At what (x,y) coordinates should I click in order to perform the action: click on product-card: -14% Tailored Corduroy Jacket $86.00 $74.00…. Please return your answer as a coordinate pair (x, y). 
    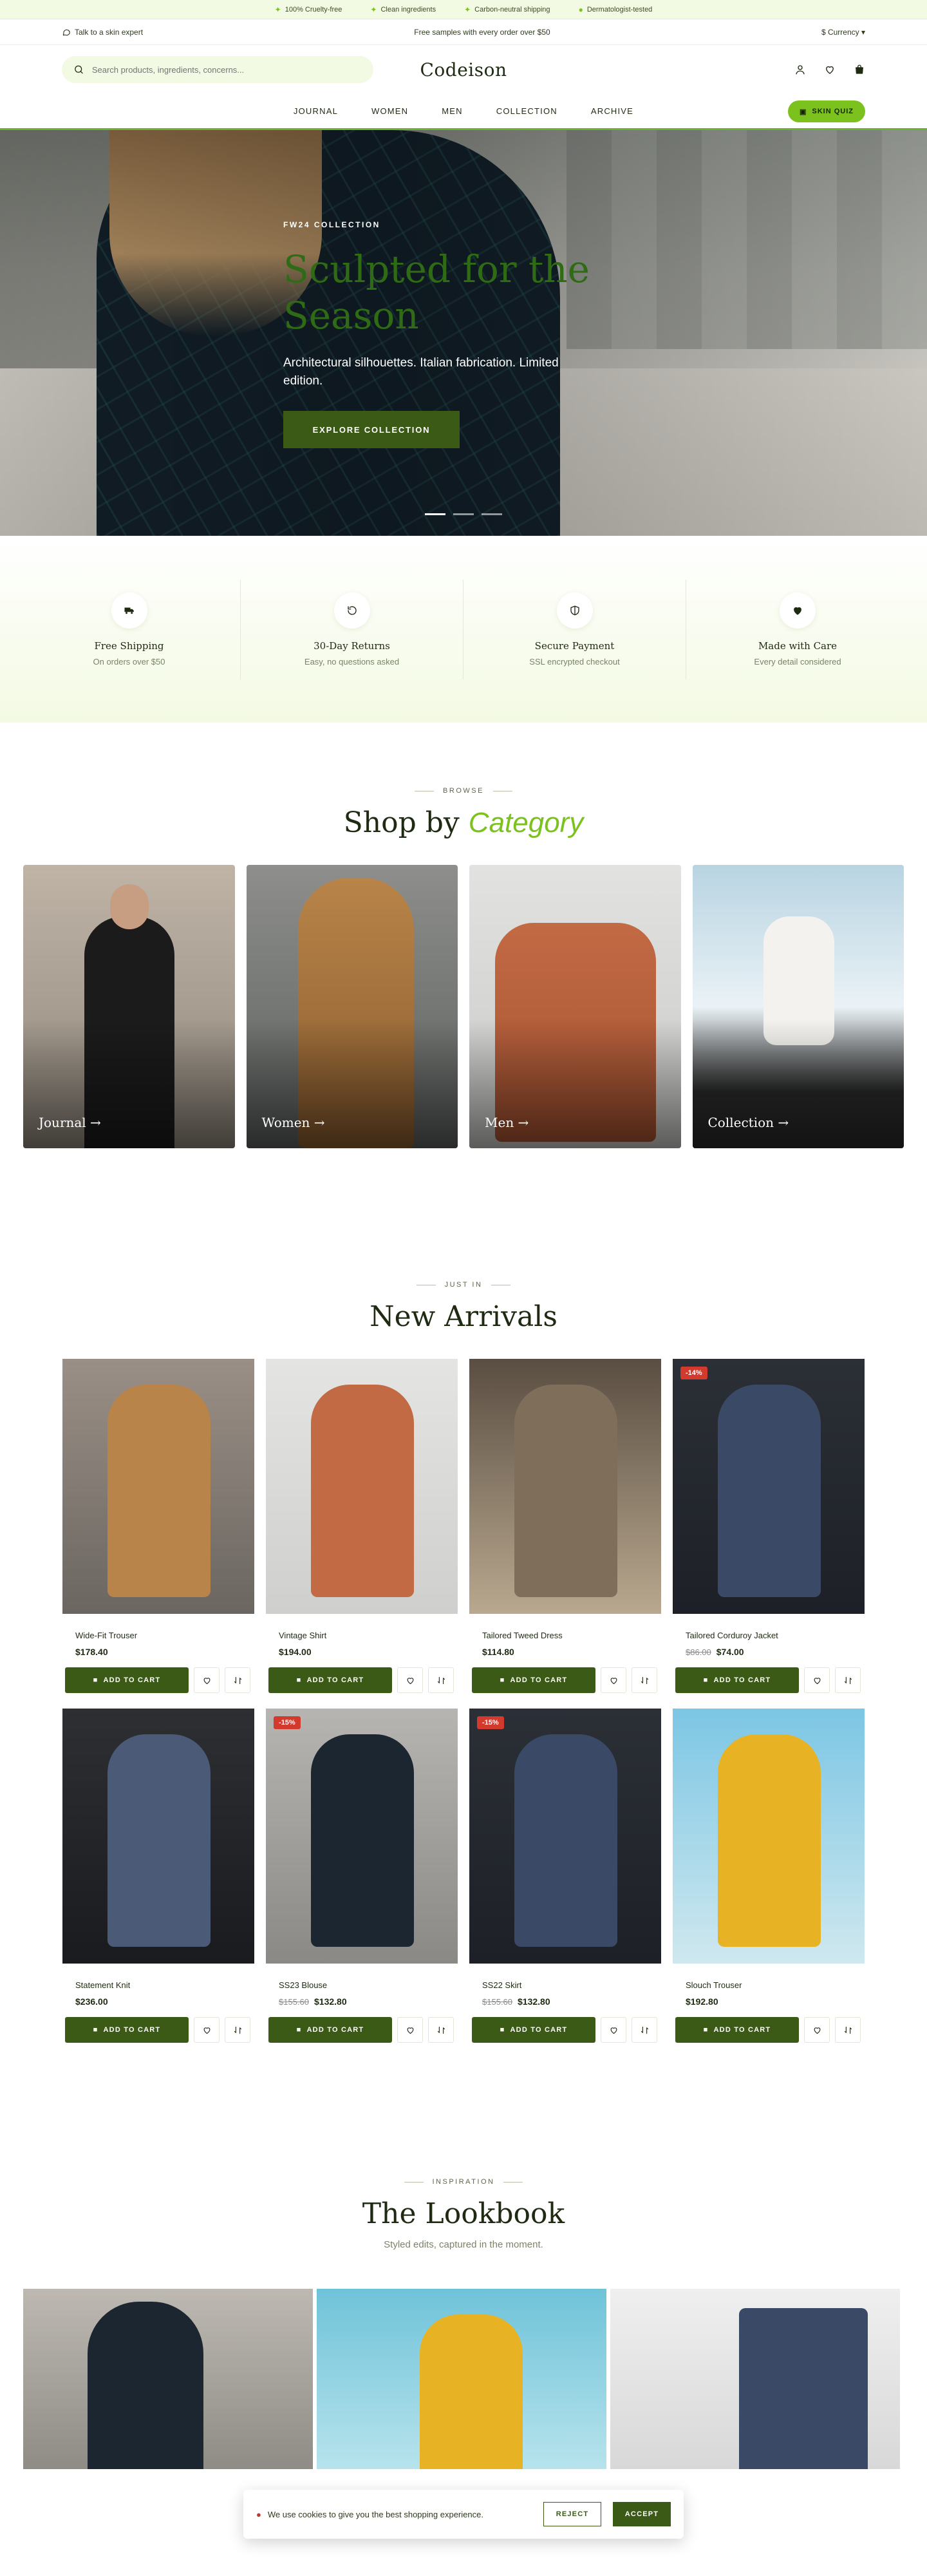
    Looking at the image, I should click on (769, 1526).